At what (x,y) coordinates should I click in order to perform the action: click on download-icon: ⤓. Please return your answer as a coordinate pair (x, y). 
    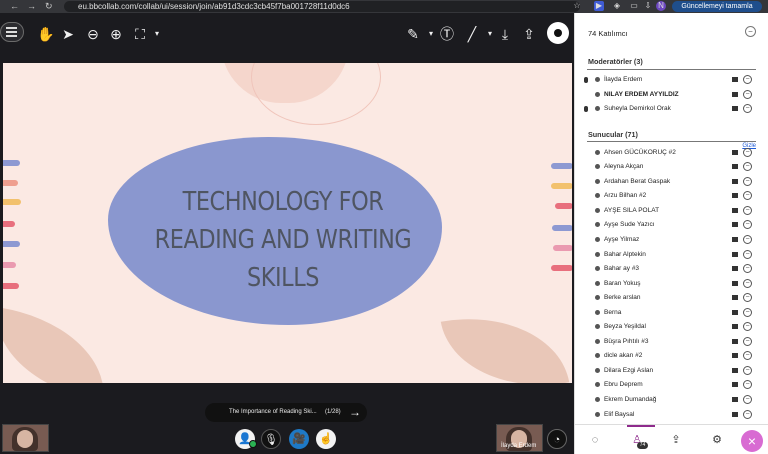
    Looking at the image, I should click on (505, 34).